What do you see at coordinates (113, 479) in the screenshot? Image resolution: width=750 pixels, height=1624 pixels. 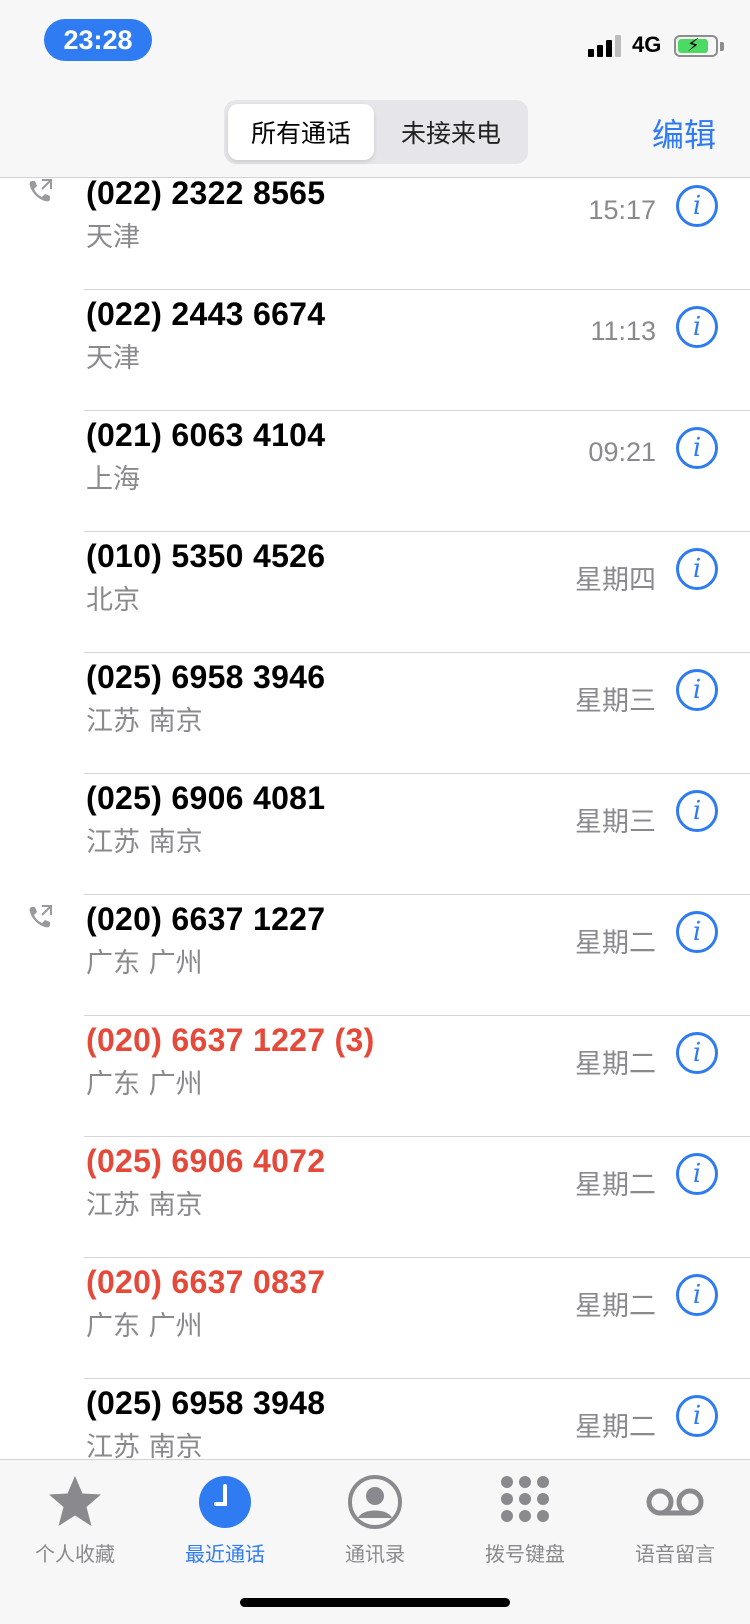 I see `call-location: 上海` at bounding box center [113, 479].